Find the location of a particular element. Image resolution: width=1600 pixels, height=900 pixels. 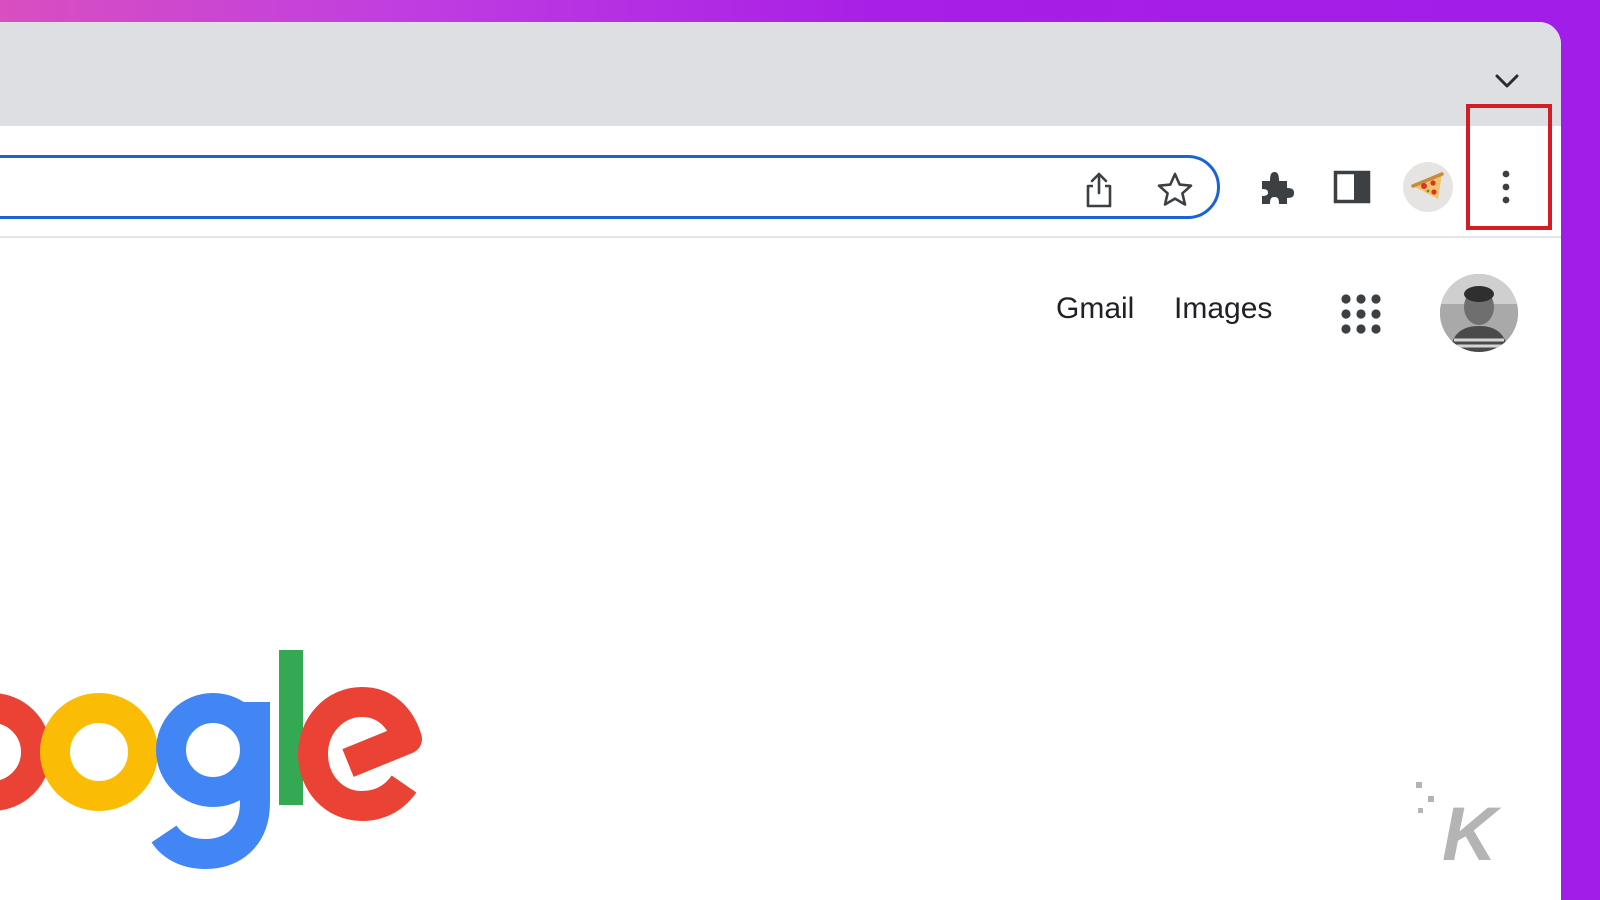

google-apps-button is located at coordinates (1361, 314).